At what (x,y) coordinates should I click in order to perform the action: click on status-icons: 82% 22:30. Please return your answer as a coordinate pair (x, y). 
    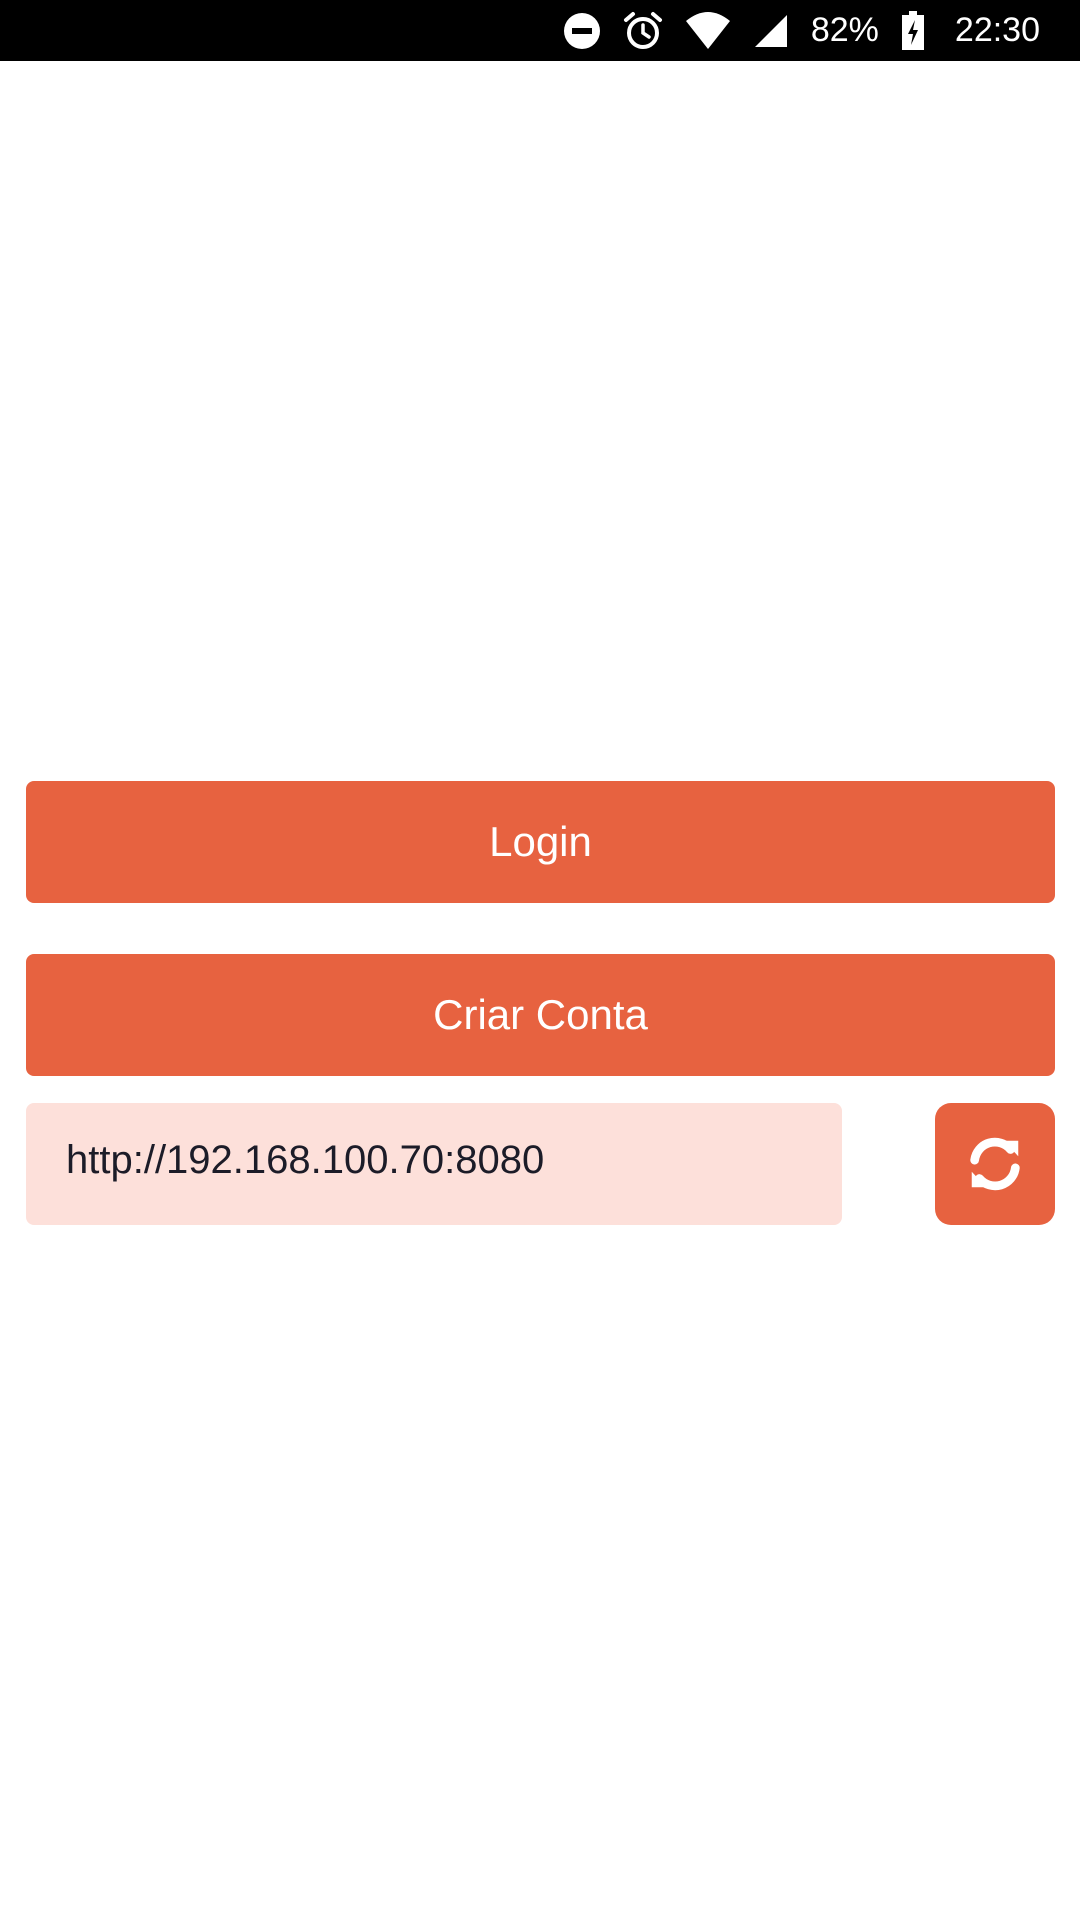
    Looking at the image, I should click on (790, 30).